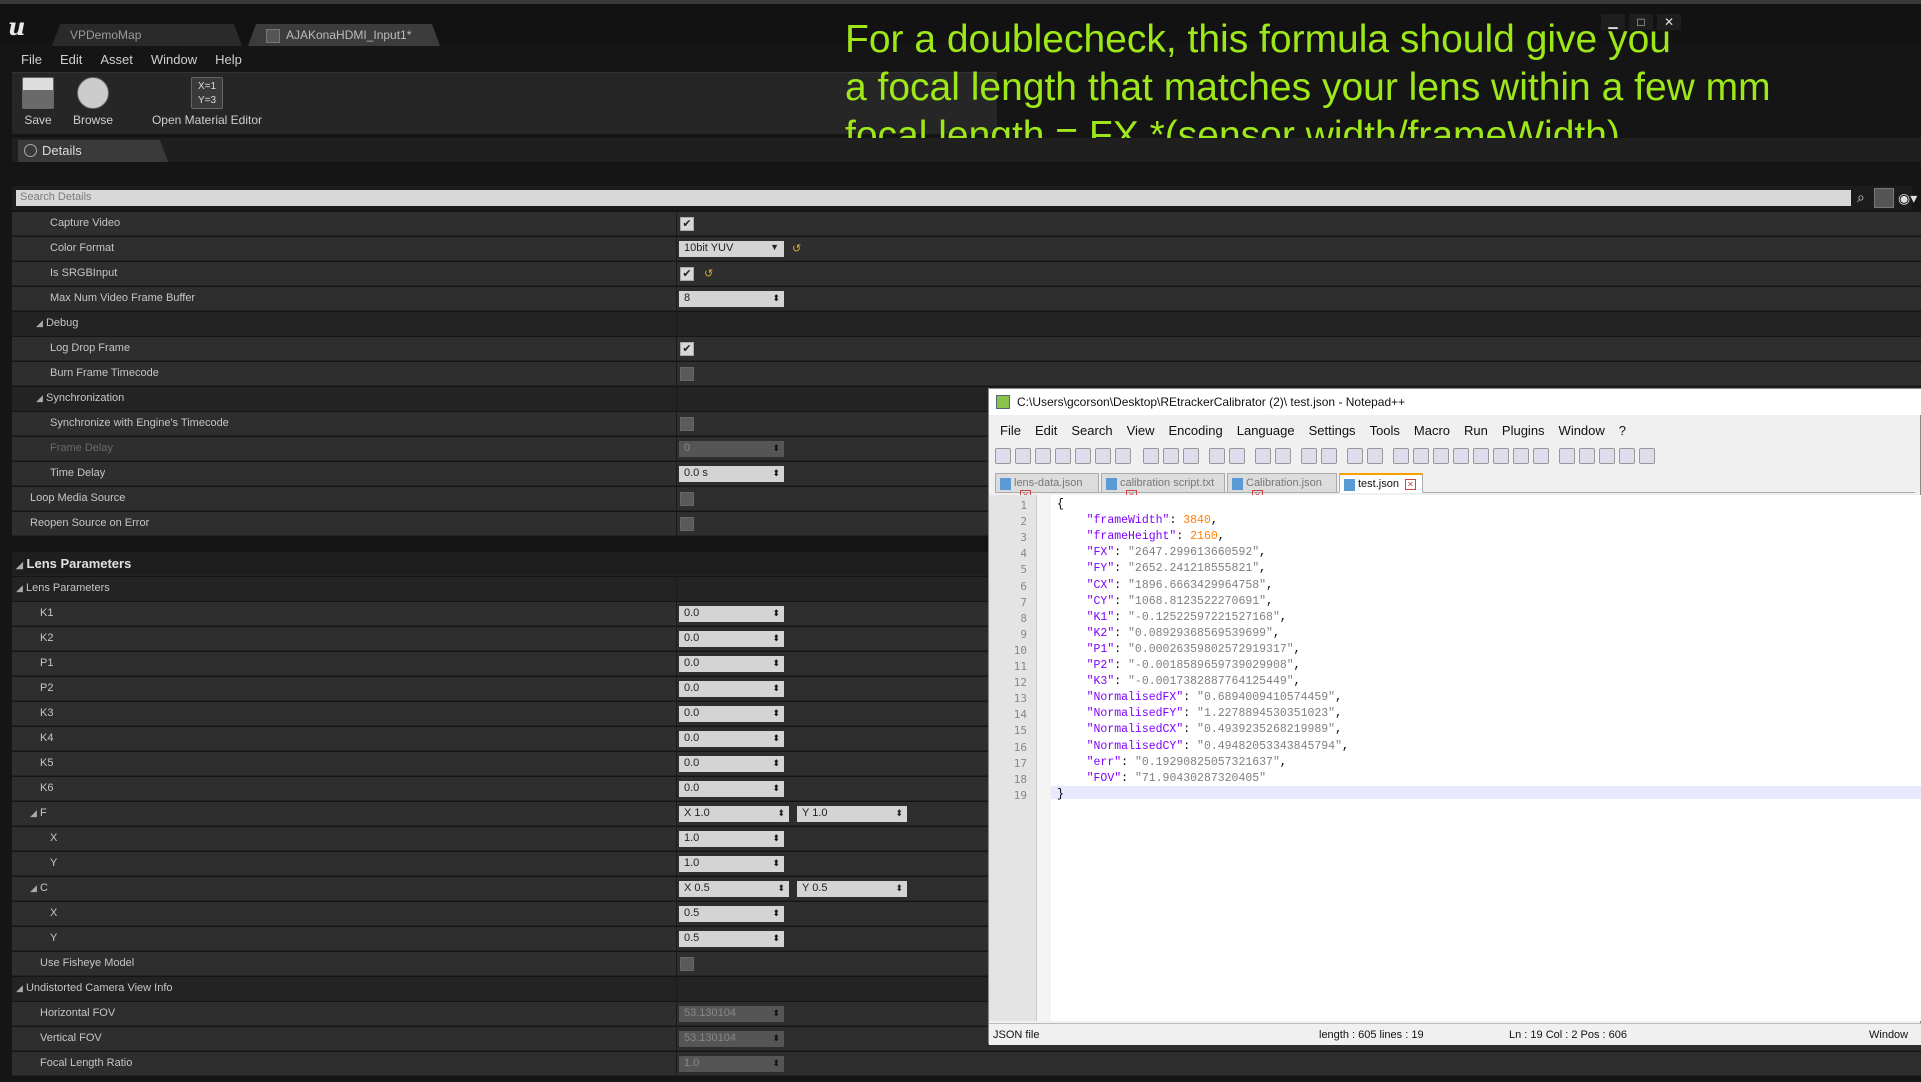 Image resolution: width=1921 pixels, height=1082 pixels. I want to click on npp-menu-file: File, so click(1010, 431).